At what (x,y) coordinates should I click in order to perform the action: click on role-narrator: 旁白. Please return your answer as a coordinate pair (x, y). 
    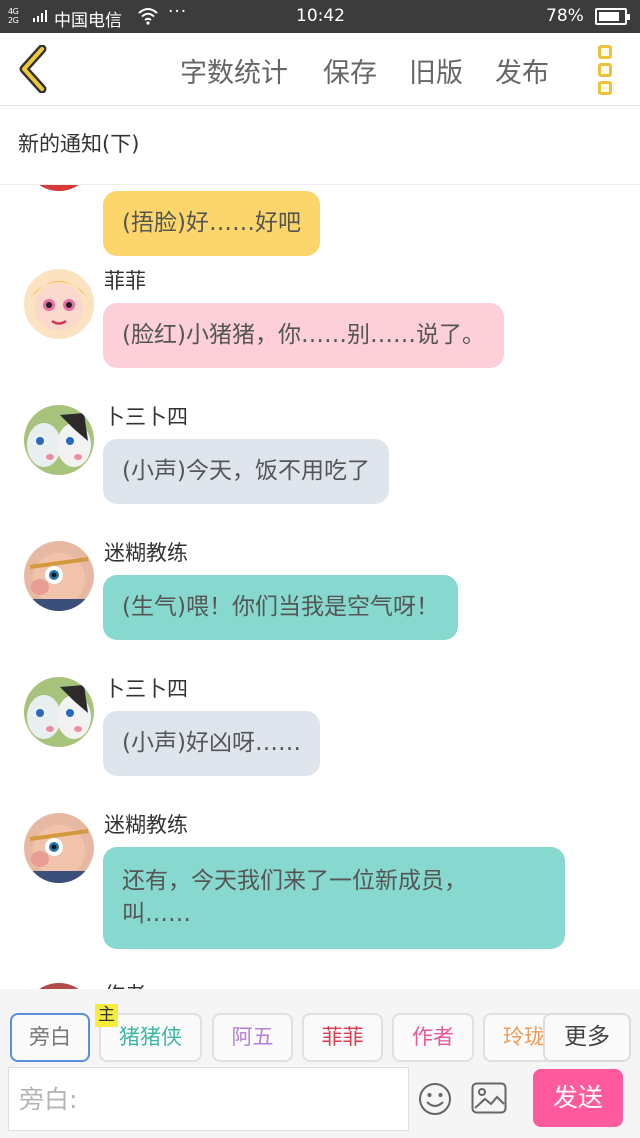
    Looking at the image, I should click on (50, 1037).